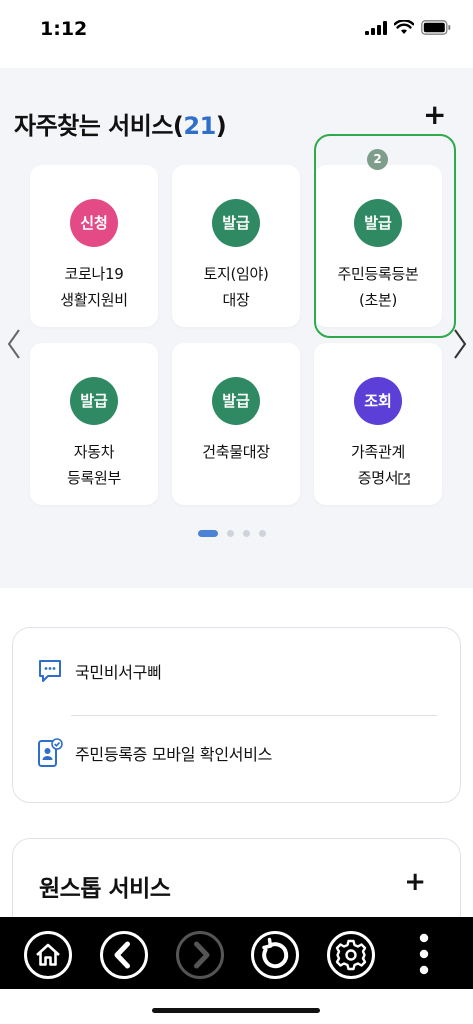 Image resolution: width=473 pixels, height=1024 pixels. Describe the element at coordinates (275, 955) in the screenshot. I see `refresh-icon` at that location.